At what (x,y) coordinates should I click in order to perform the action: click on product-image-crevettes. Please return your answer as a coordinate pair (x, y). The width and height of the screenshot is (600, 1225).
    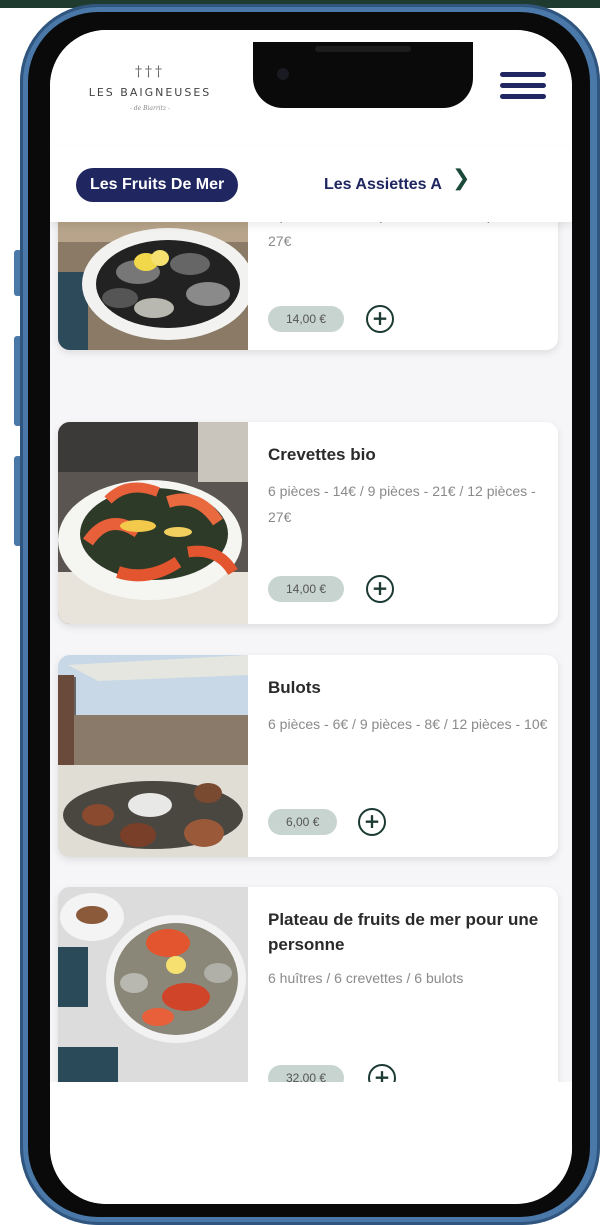
    Looking at the image, I should click on (153, 523).